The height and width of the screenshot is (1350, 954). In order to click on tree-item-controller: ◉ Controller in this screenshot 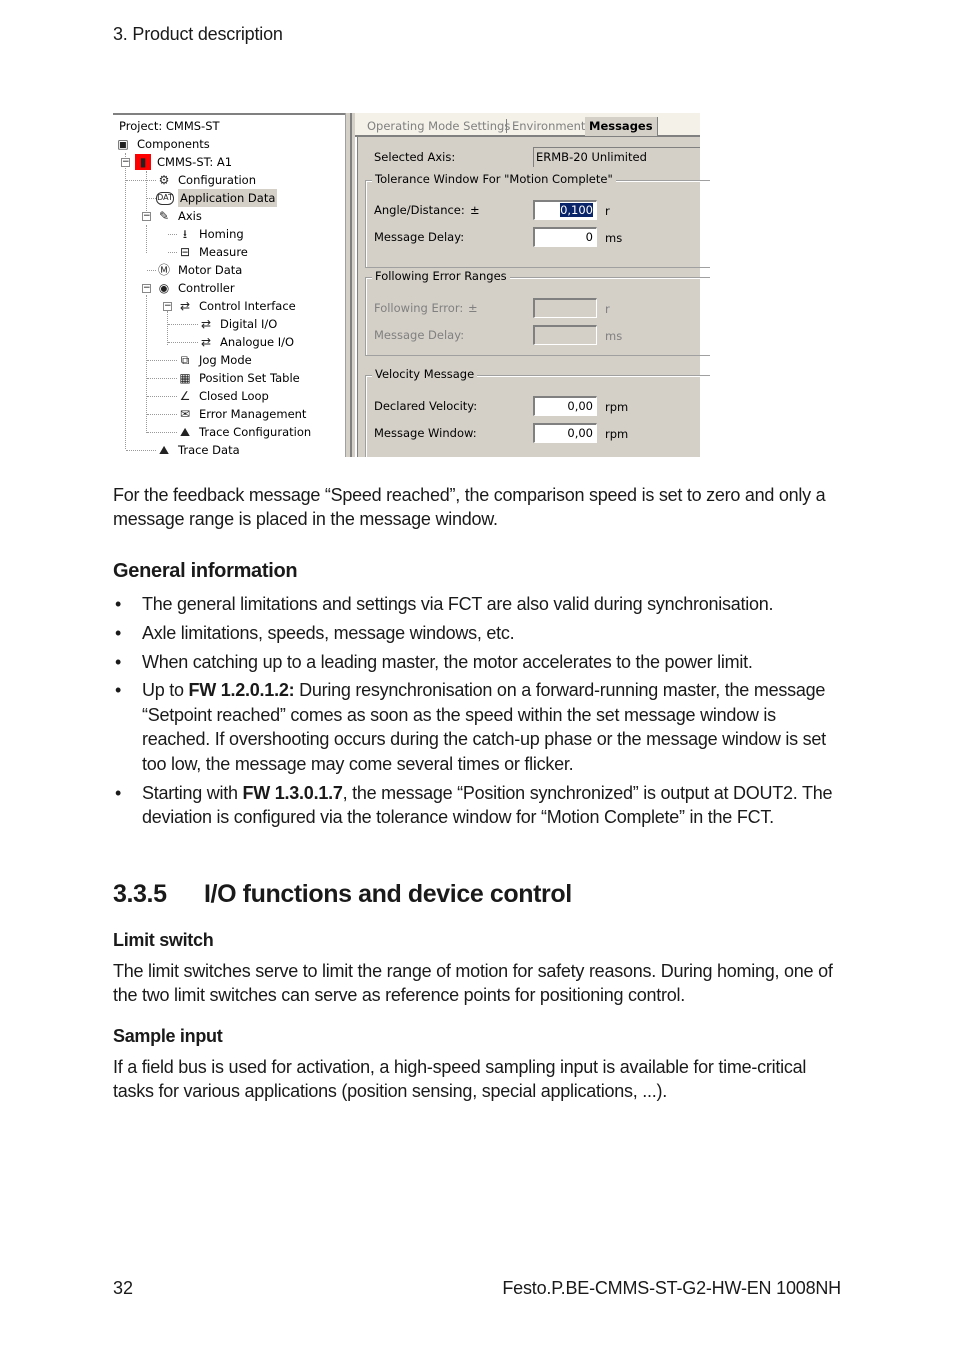, I will do `click(196, 288)`.